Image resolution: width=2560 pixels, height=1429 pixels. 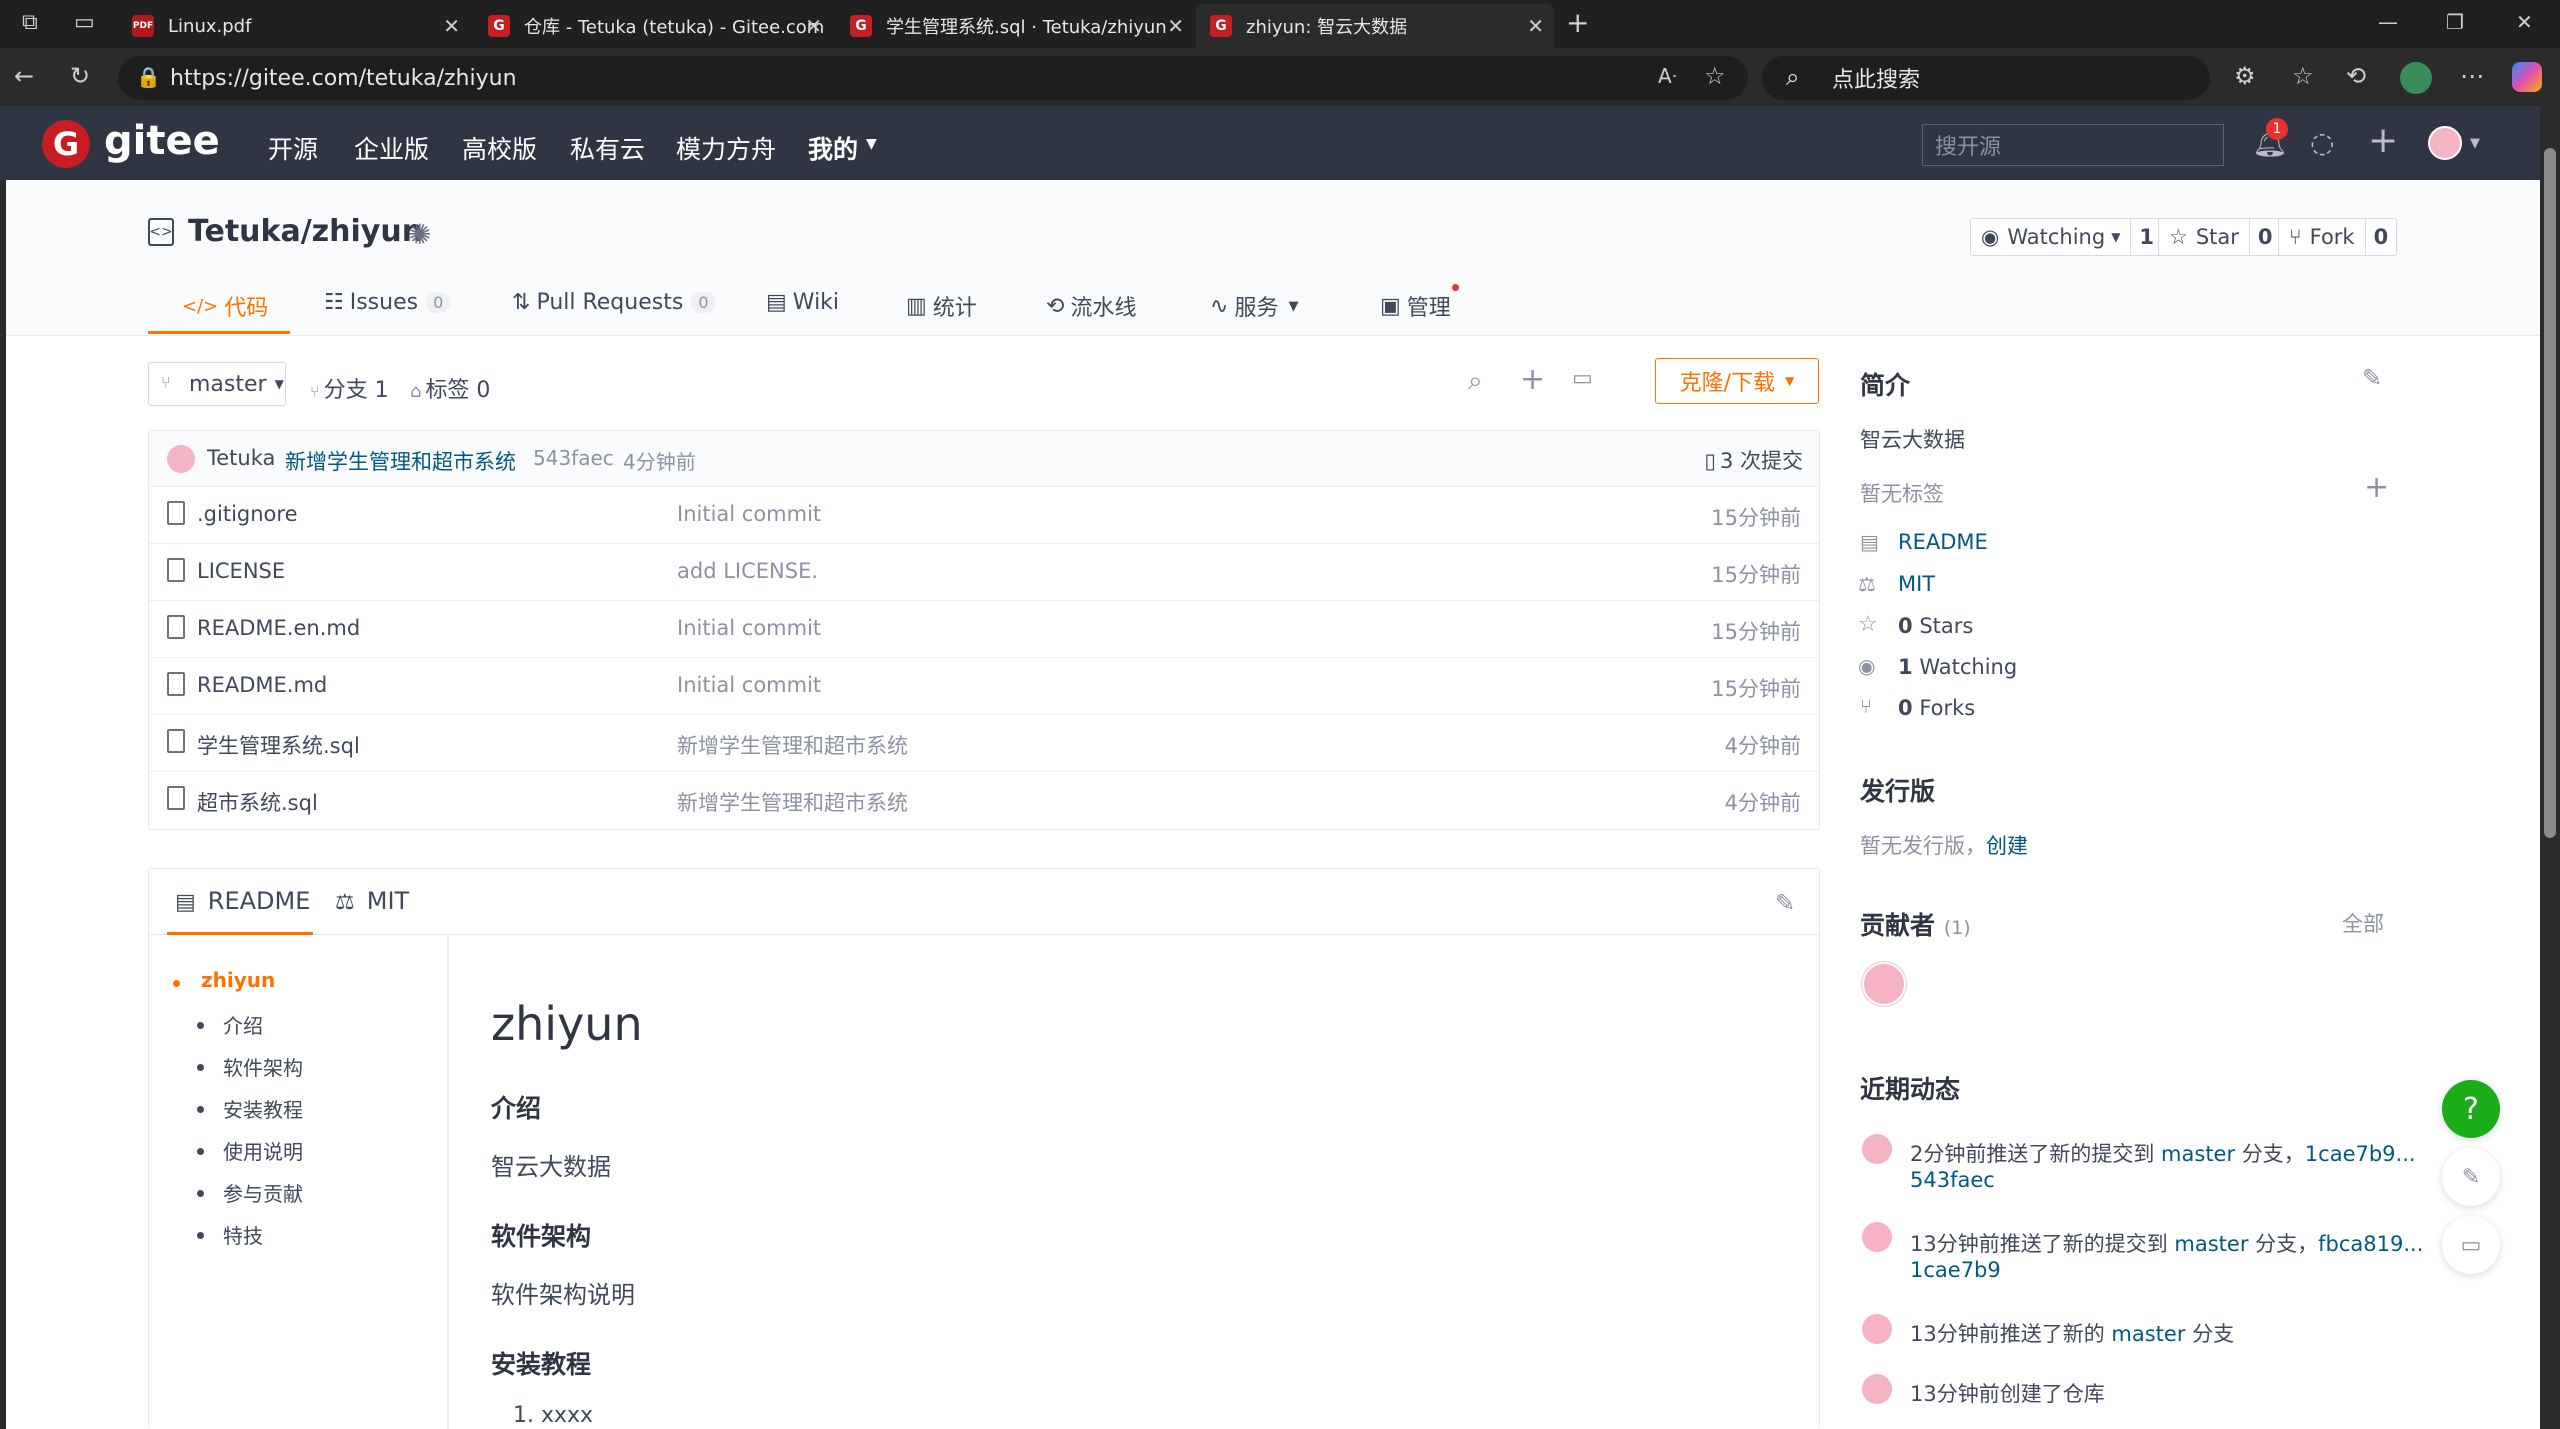 What do you see at coordinates (1753, 460) in the screenshot?
I see `commits-count-link: ▯ 3 次提交` at bounding box center [1753, 460].